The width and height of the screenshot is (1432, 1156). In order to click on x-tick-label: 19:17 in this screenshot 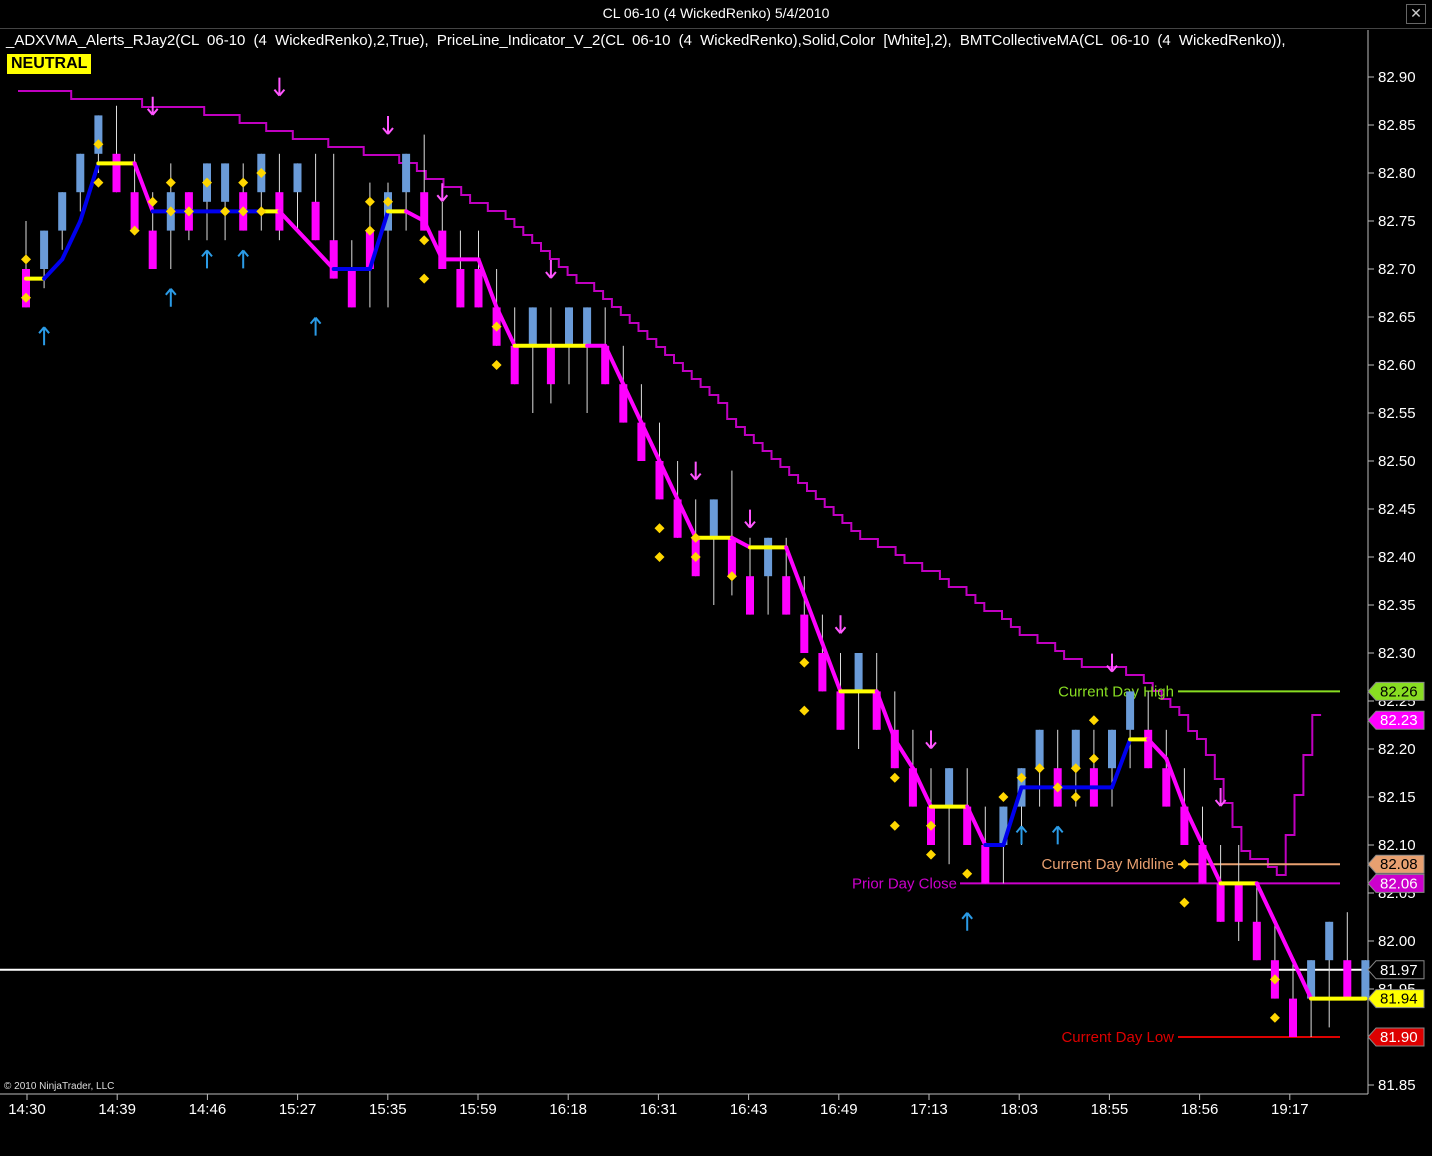, I will do `click(1290, 1109)`.